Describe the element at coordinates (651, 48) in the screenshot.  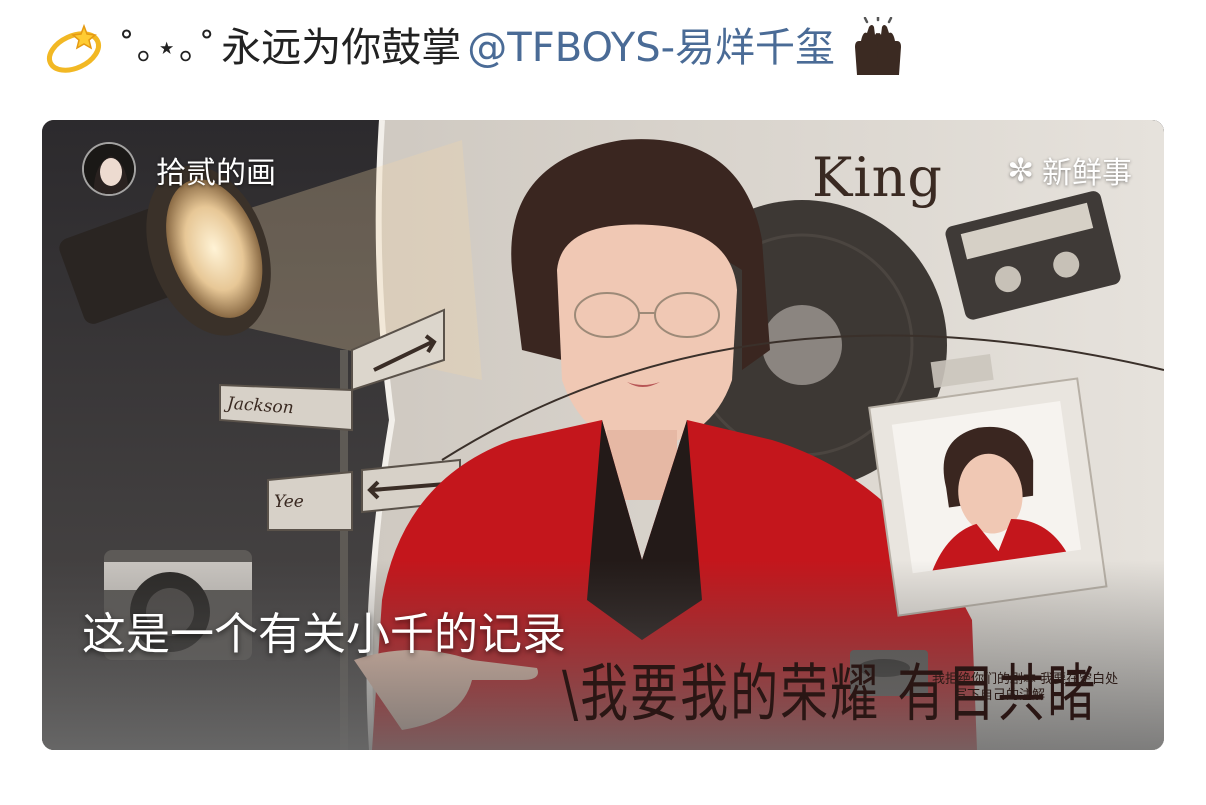
I see `mention-link: @TFBOYS-易烊千玺` at that location.